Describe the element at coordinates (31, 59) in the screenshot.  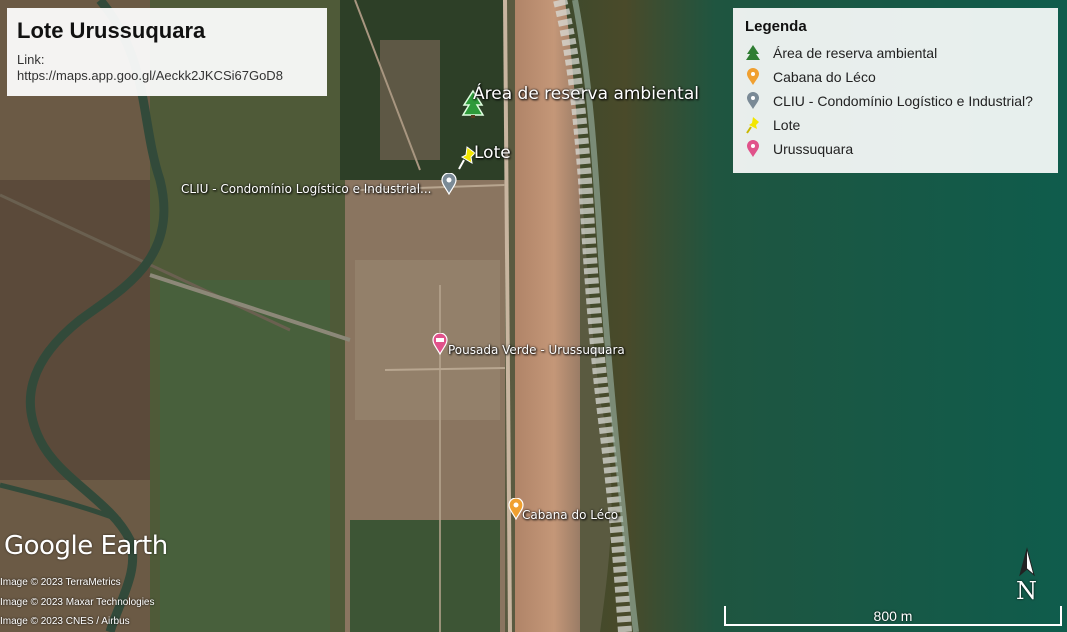
I see `link-label: Link:` at that location.